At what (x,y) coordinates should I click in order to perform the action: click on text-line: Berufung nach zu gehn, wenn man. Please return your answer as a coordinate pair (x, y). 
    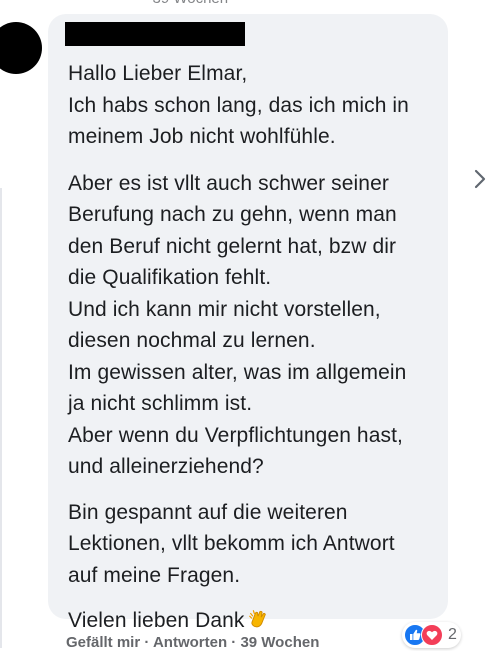
    Looking at the image, I should click on (232, 214).